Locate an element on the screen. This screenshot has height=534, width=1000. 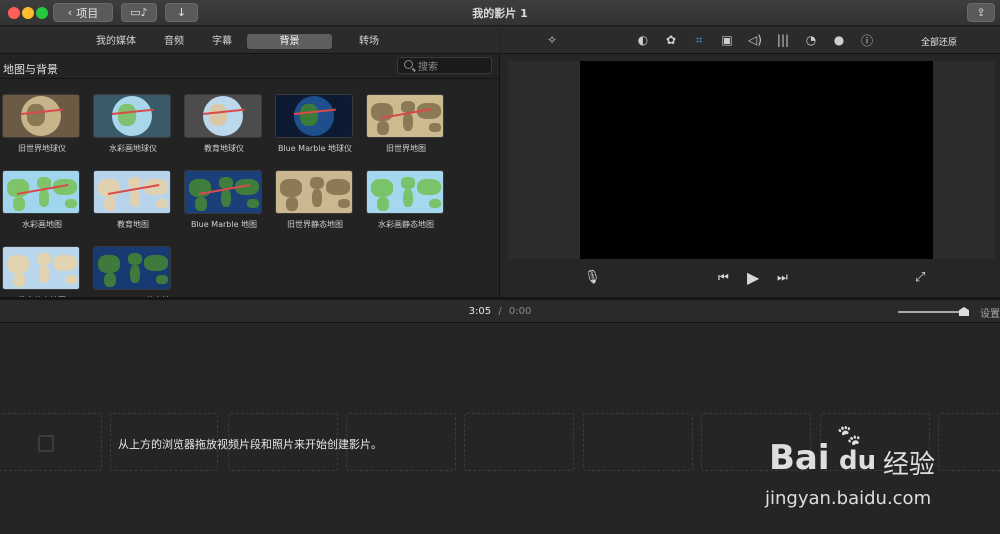
search-input: 搜索 is located at coordinates (444, 65).